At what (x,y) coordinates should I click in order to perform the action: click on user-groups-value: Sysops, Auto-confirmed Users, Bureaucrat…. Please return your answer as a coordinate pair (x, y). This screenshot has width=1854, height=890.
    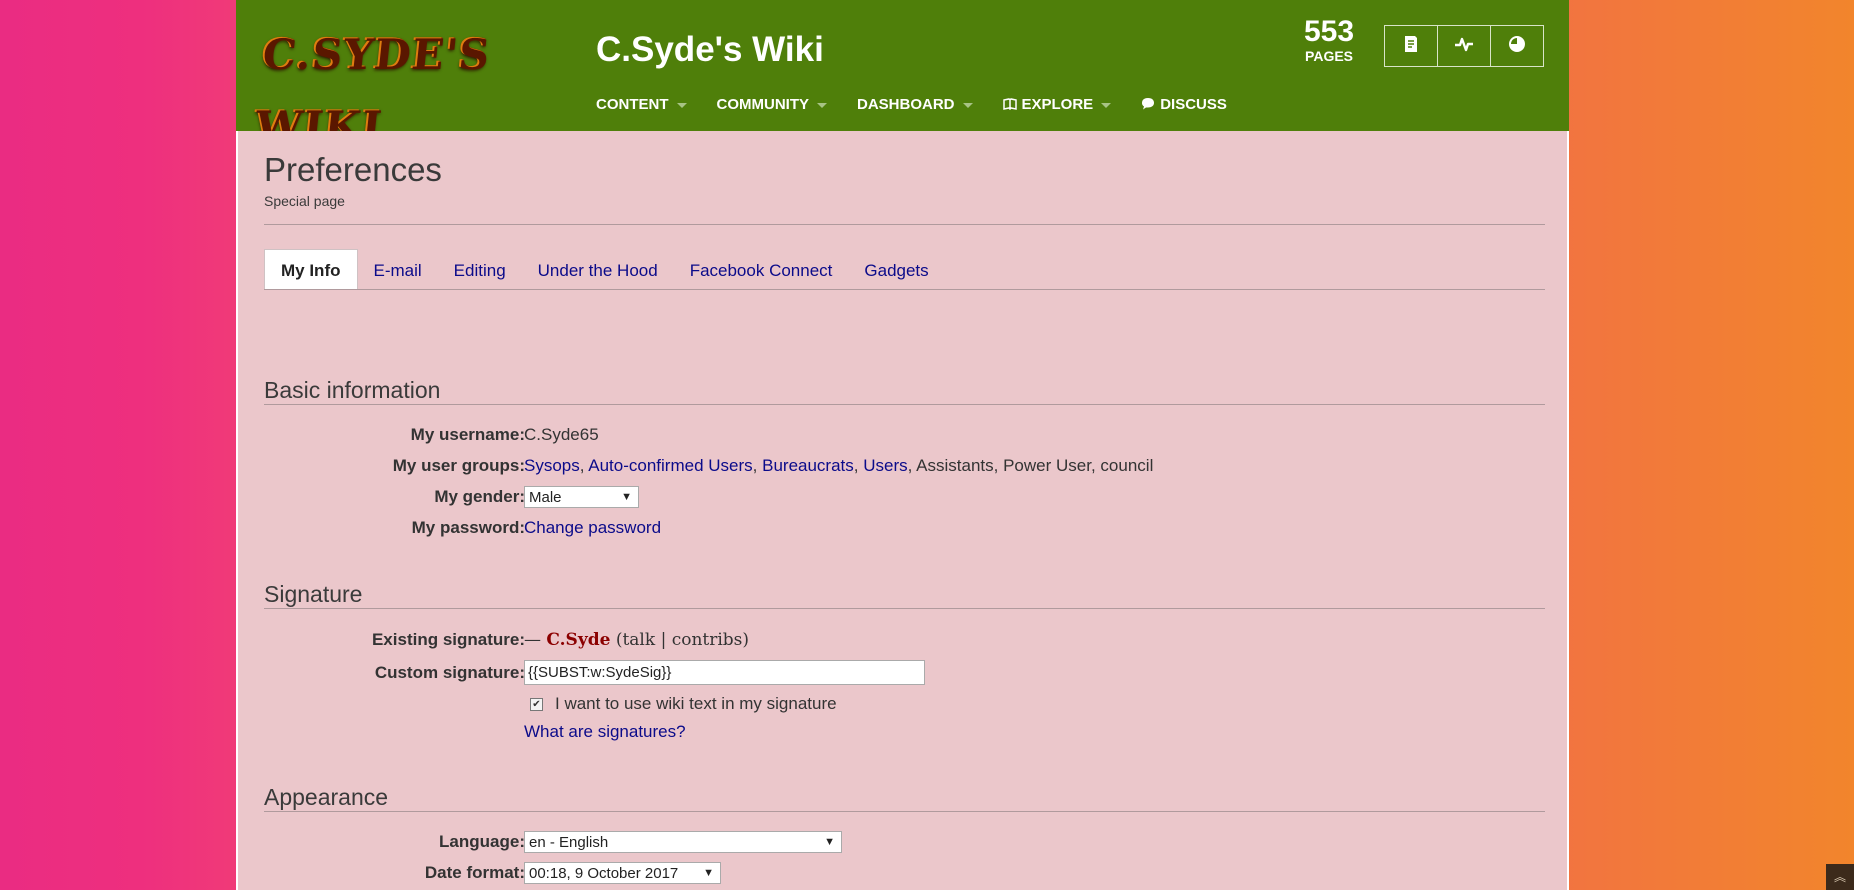
    Looking at the image, I should click on (839, 465).